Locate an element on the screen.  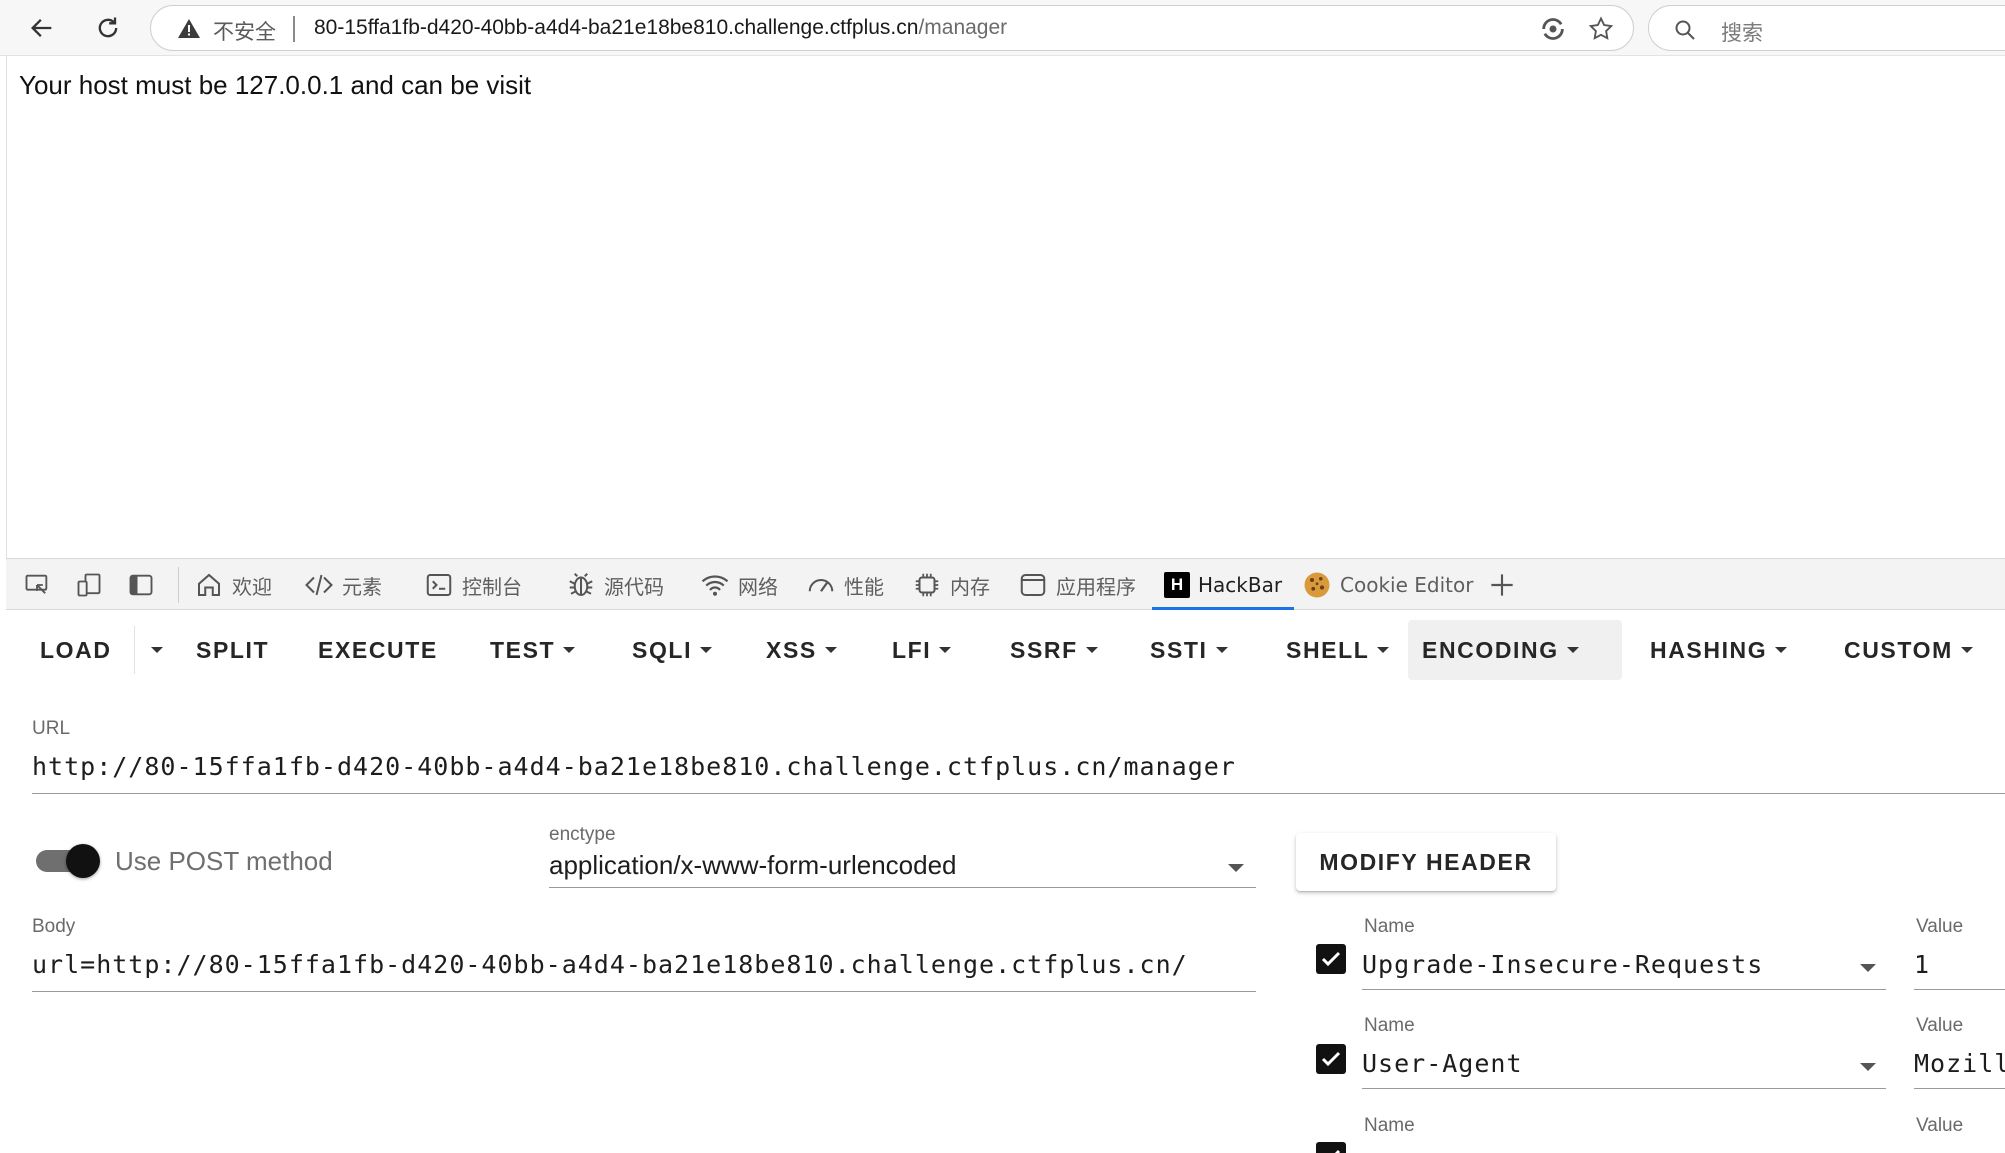
sqli-menu-button: SQLI is located at coordinates (672, 650).